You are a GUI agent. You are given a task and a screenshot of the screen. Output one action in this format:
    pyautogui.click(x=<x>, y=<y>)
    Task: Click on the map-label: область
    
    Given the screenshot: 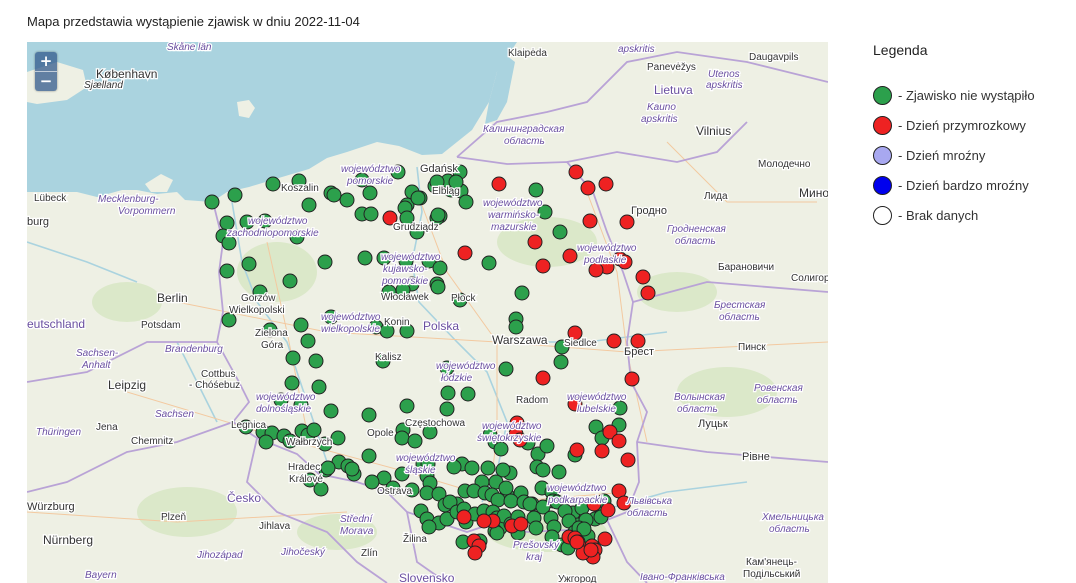 What is the action you would take?
    pyautogui.click(x=524, y=141)
    